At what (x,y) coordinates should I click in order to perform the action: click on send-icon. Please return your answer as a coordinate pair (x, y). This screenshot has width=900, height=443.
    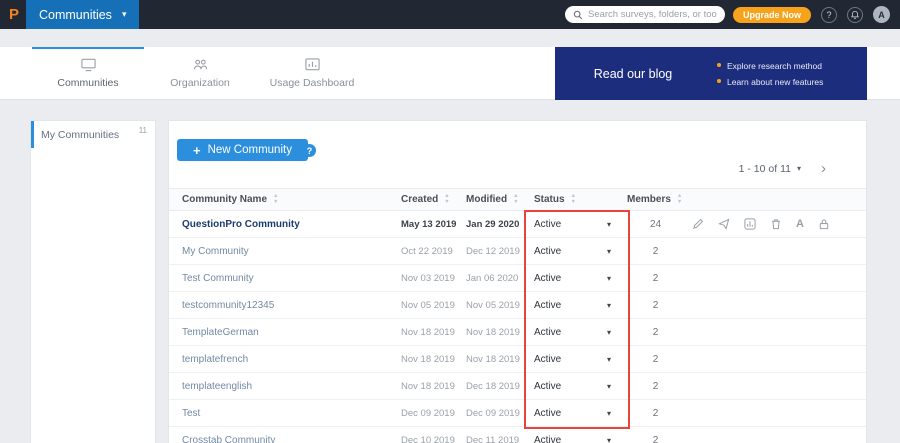
    Looking at the image, I should click on (724, 224).